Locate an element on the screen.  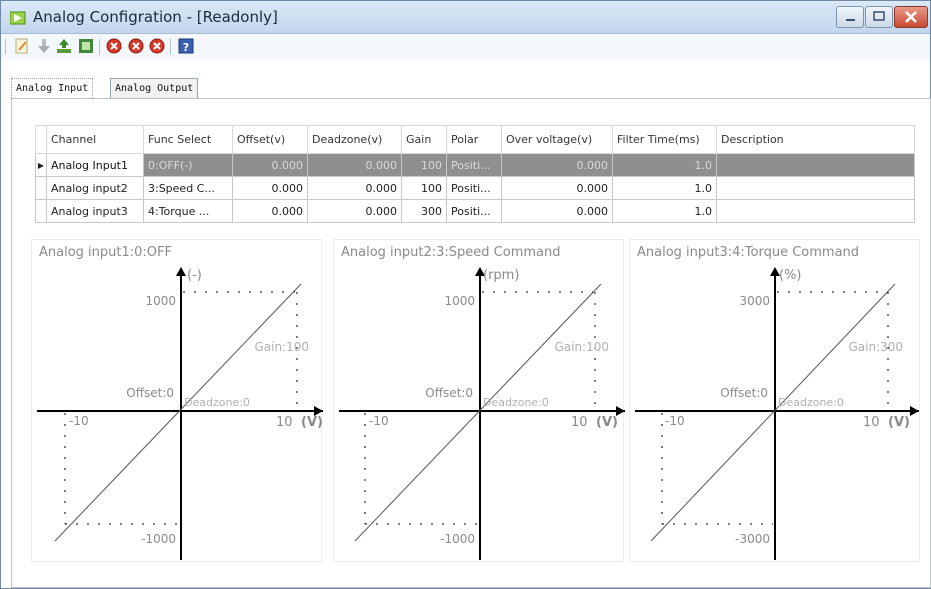
help-icon: ? is located at coordinates (186, 46).